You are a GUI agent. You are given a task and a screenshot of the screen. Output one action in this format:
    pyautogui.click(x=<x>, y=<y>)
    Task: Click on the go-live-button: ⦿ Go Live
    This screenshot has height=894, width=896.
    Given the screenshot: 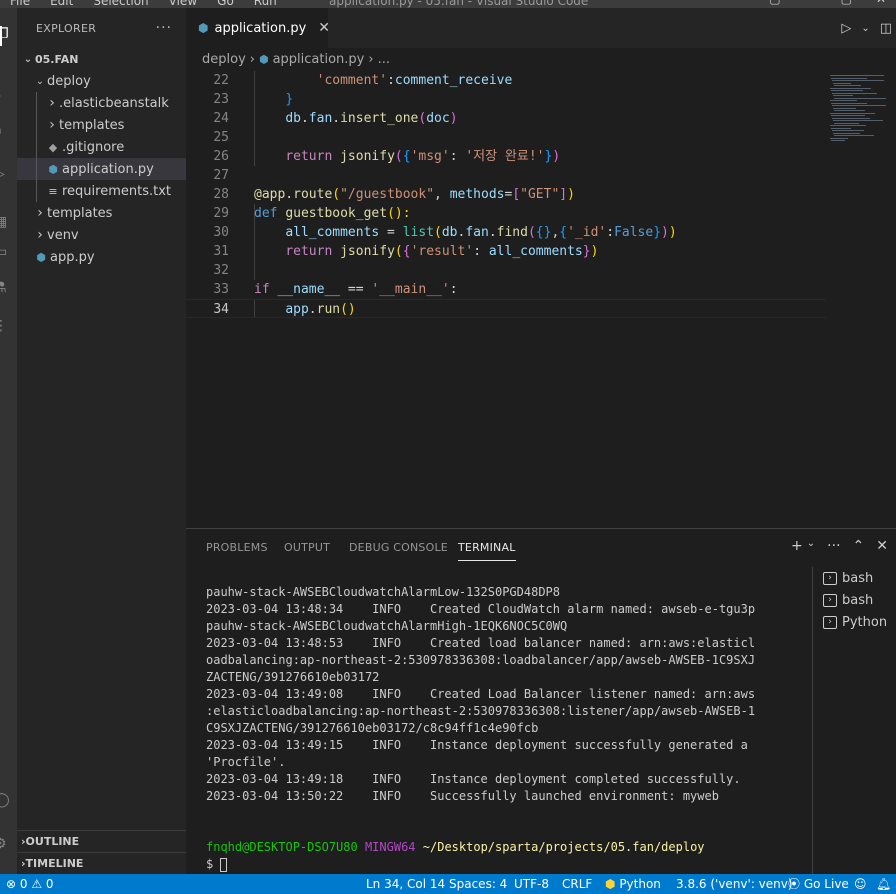 What is the action you would take?
    pyautogui.click(x=818, y=884)
    